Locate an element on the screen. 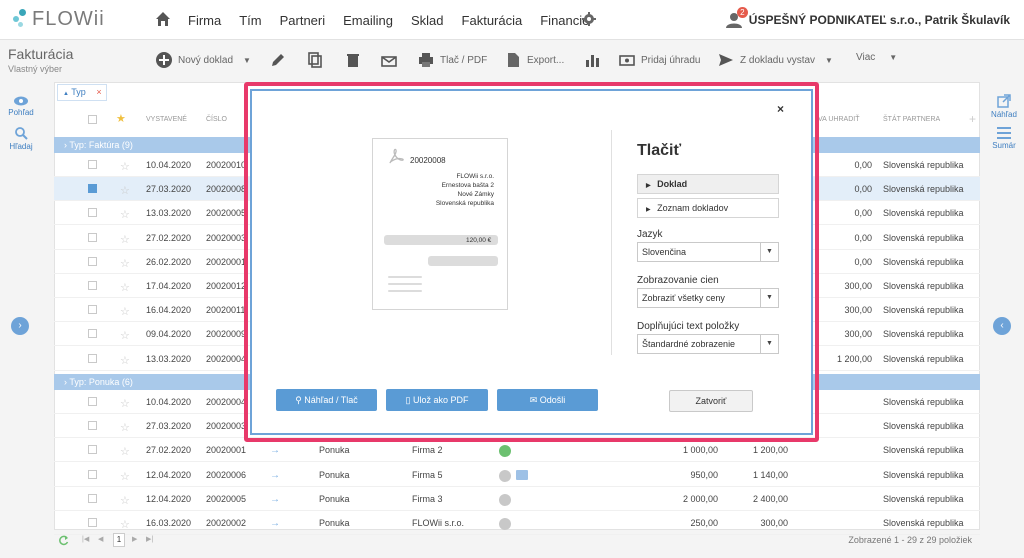 The height and width of the screenshot is (558, 1024). tab-document: ▶ Doklad is located at coordinates (708, 184).